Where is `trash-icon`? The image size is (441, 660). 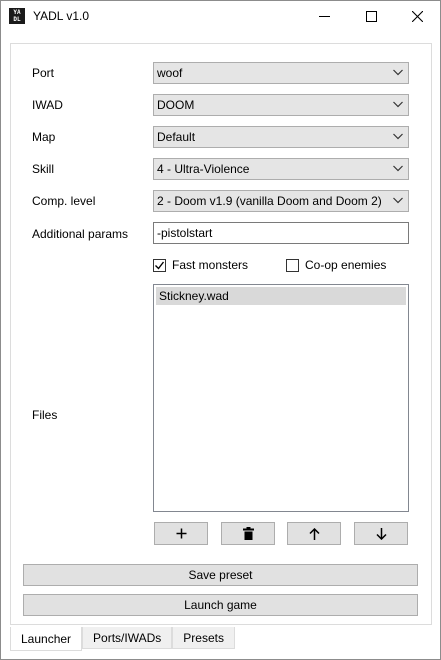
trash-icon is located at coordinates (248, 533).